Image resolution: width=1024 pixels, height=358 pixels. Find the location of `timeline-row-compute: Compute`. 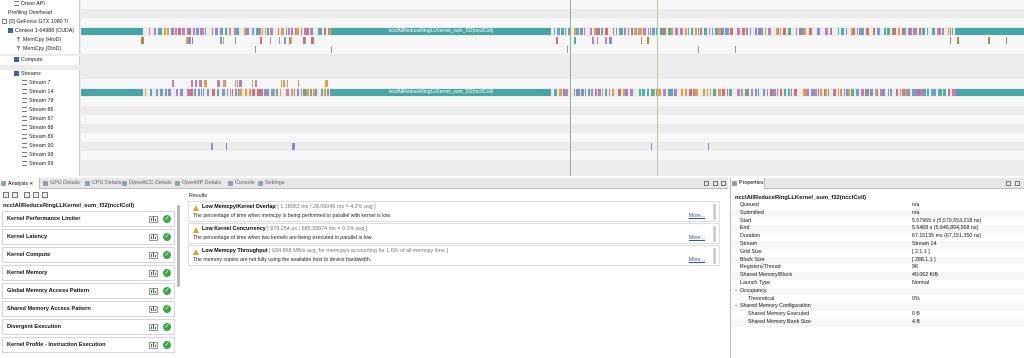

timeline-row-compute: Compute is located at coordinates (512, 60).